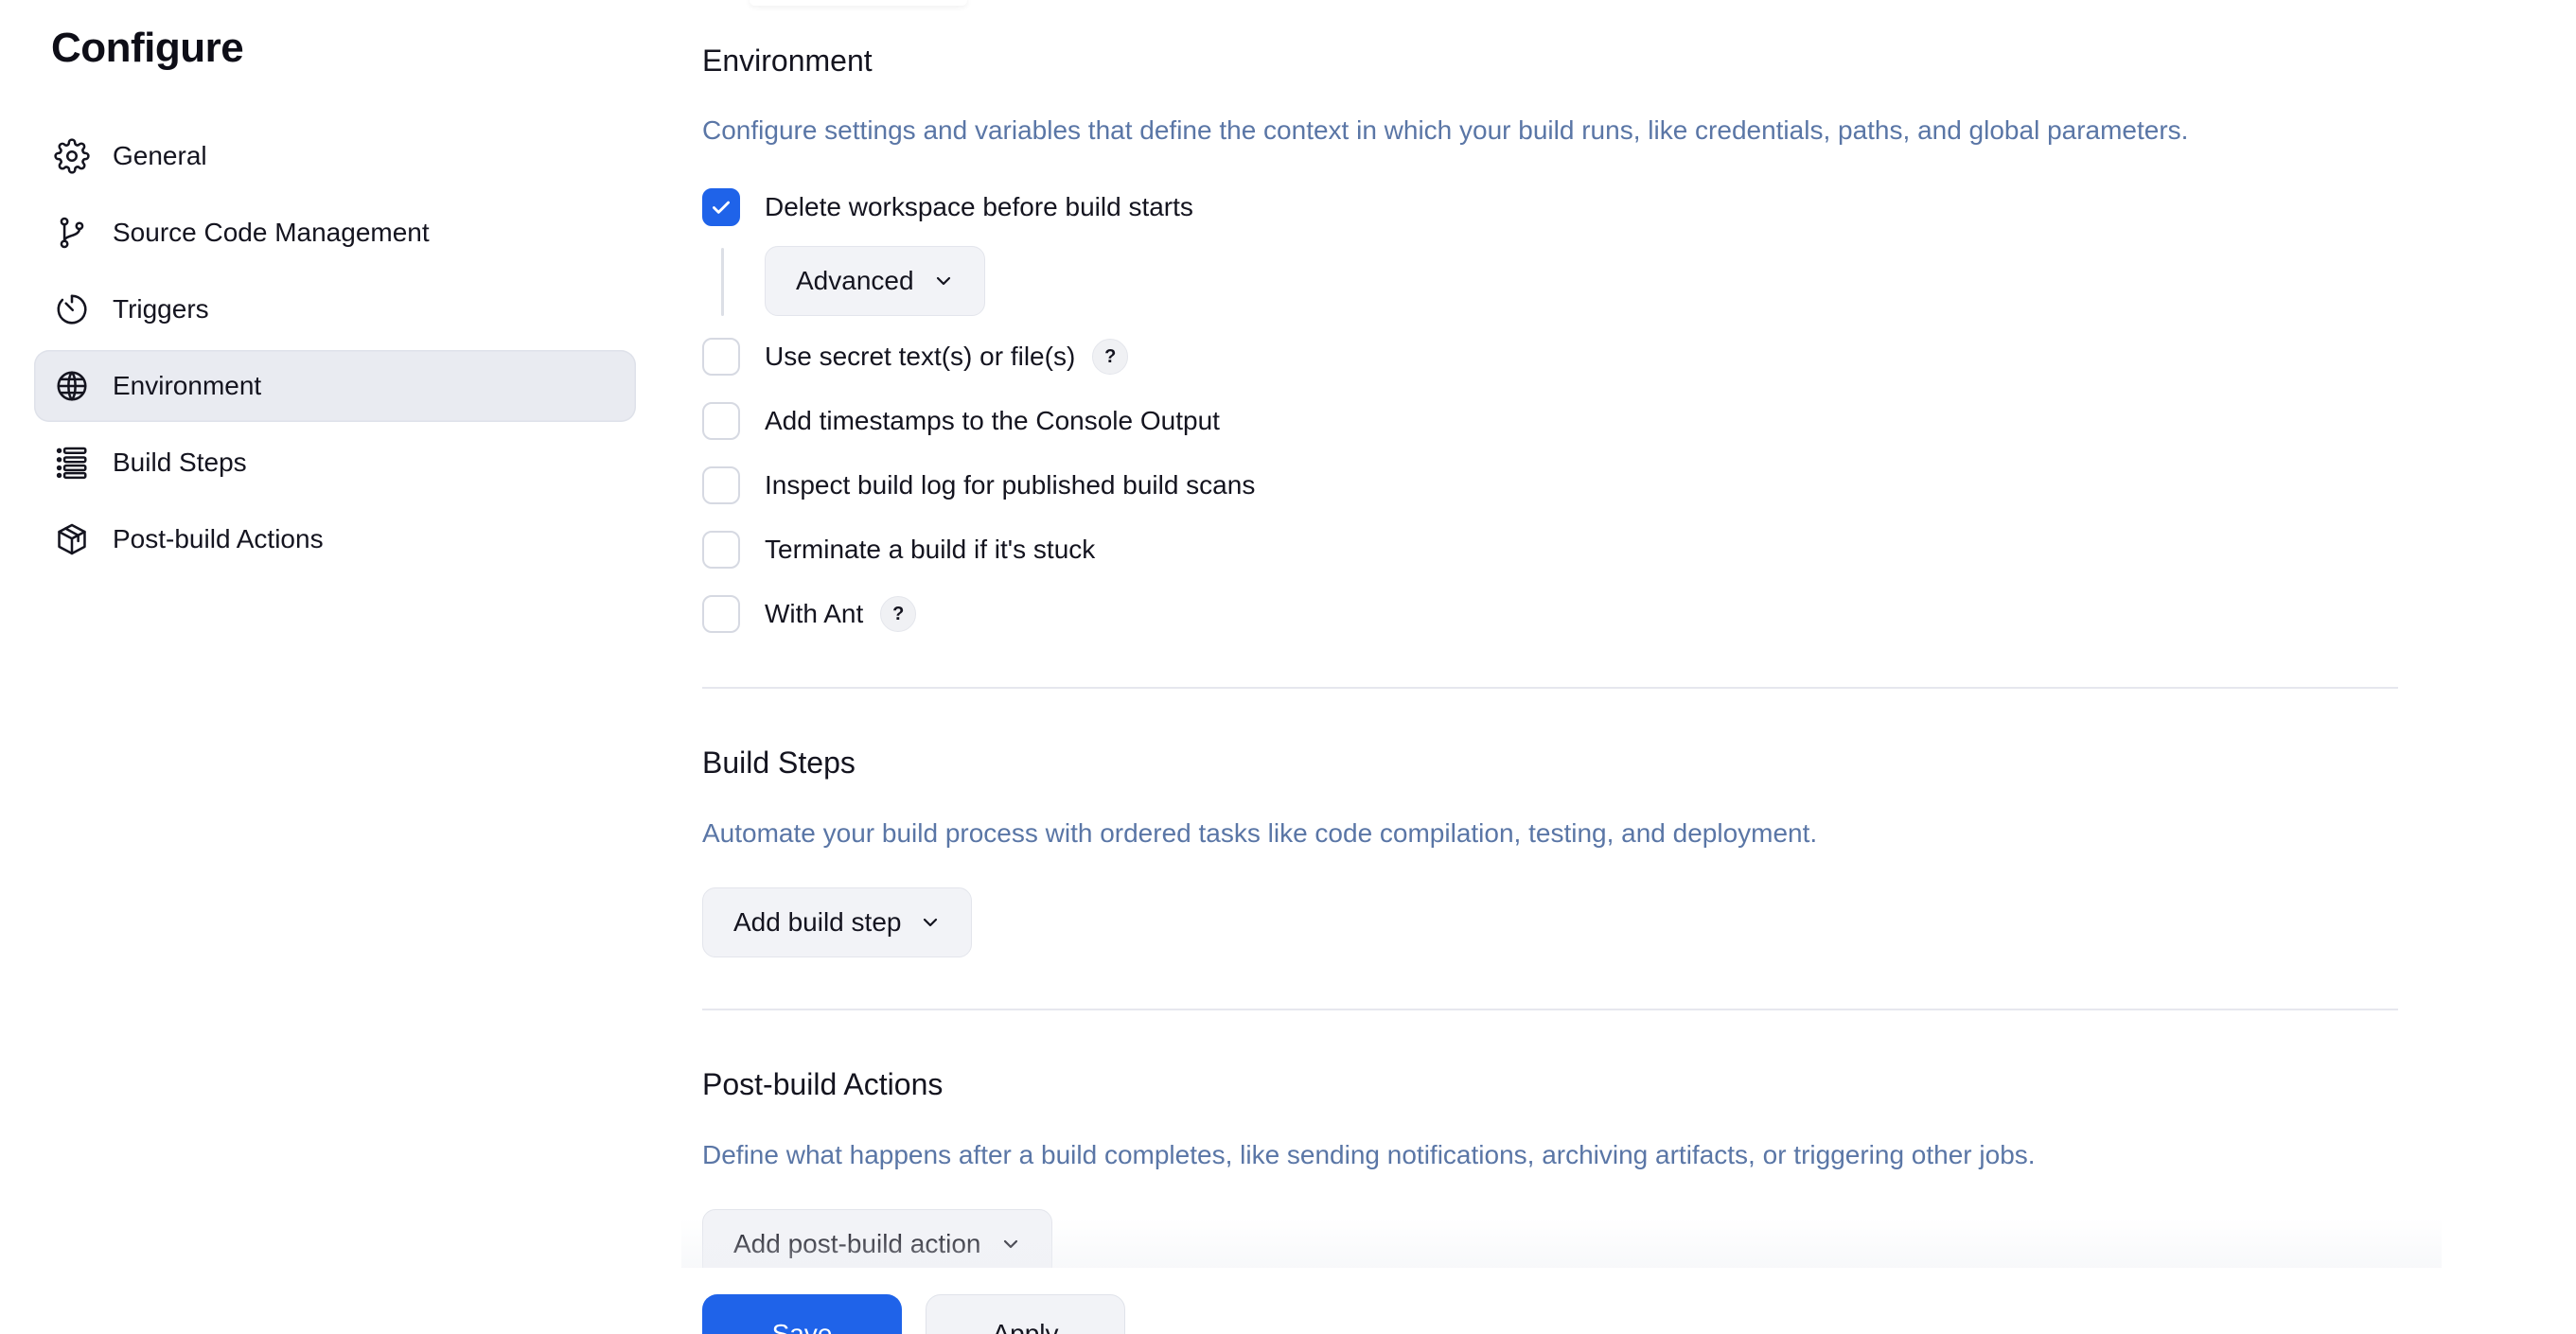 The width and height of the screenshot is (2576, 1334). What do you see at coordinates (979, 206) in the screenshot?
I see `option-label: Delete workspace before build starts` at bounding box center [979, 206].